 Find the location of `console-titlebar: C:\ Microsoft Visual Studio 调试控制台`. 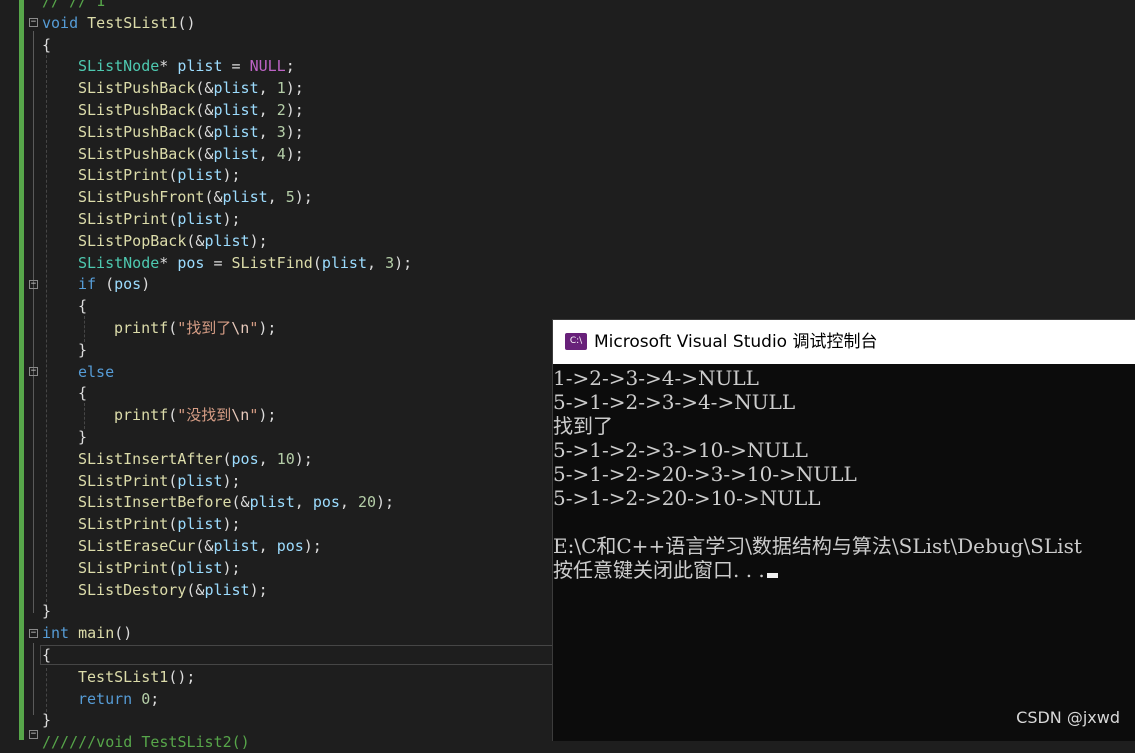

console-titlebar: C:\ Microsoft Visual Studio 调试控制台 is located at coordinates (844, 342).